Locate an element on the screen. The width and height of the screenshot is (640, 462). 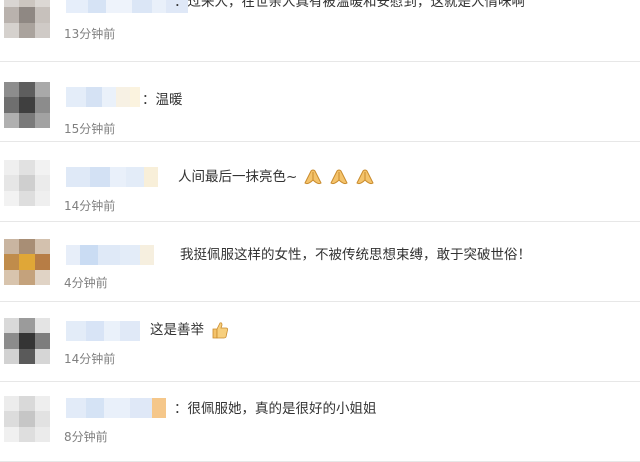
comment-text: ：温暖 is located at coordinates (162, 100).